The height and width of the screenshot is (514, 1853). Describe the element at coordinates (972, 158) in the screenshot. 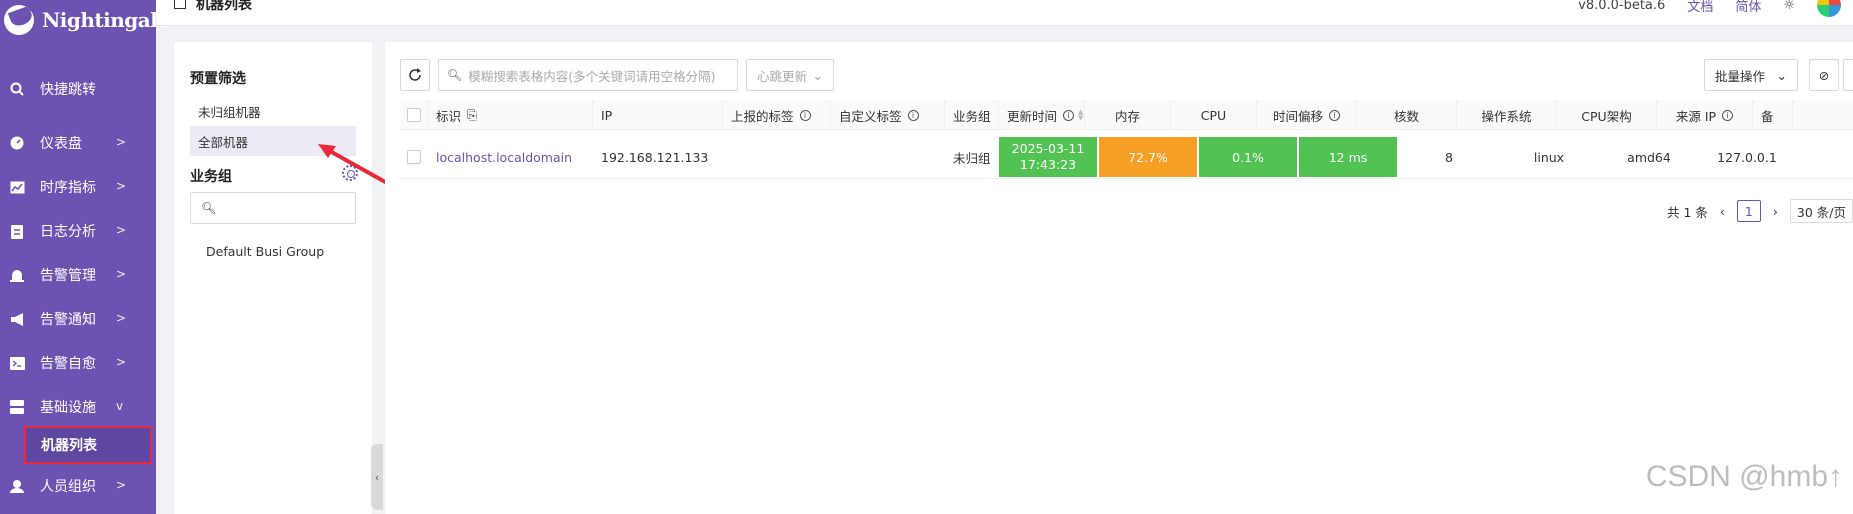

I see `cell-busi-group: 未归组` at that location.